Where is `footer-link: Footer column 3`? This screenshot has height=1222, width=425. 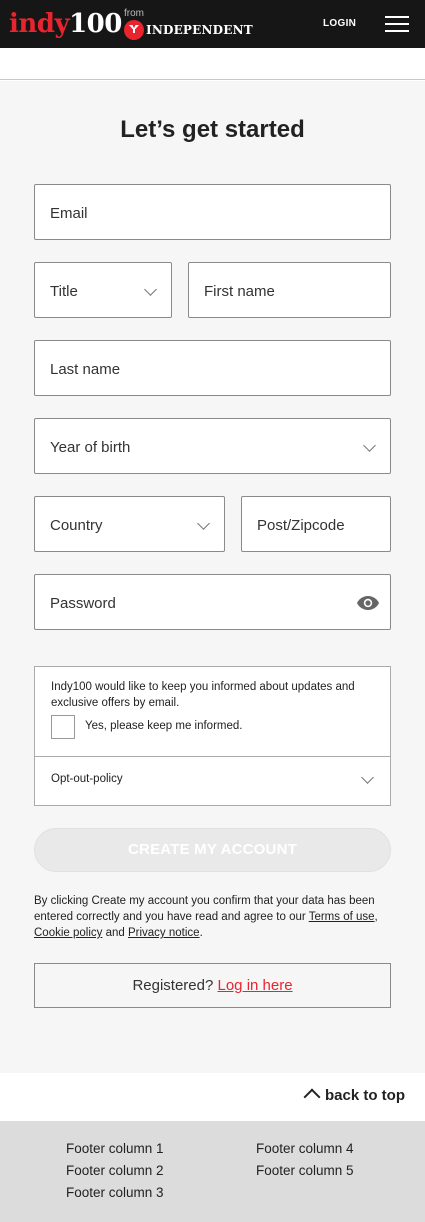
footer-link: Footer column 3 is located at coordinates (115, 1192).